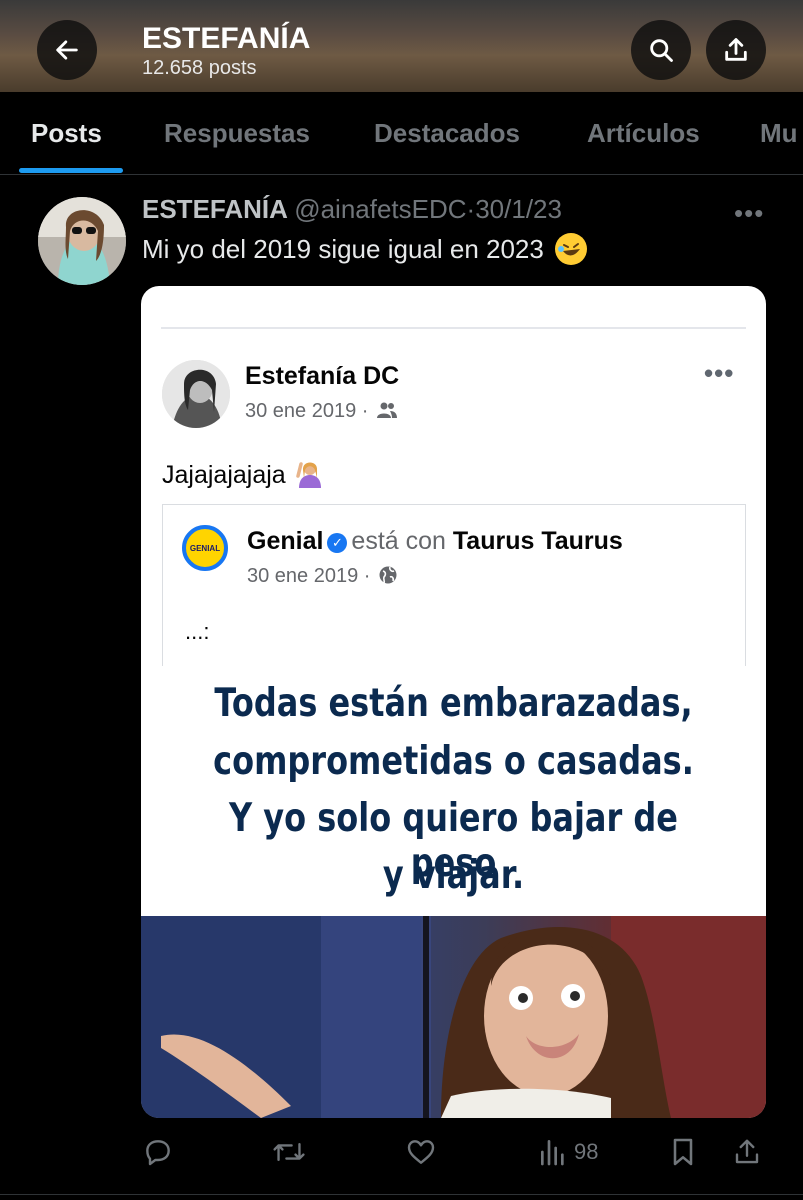 This screenshot has height=1200, width=803. I want to click on tab-respuestas: Respuestas, so click(237, 133).